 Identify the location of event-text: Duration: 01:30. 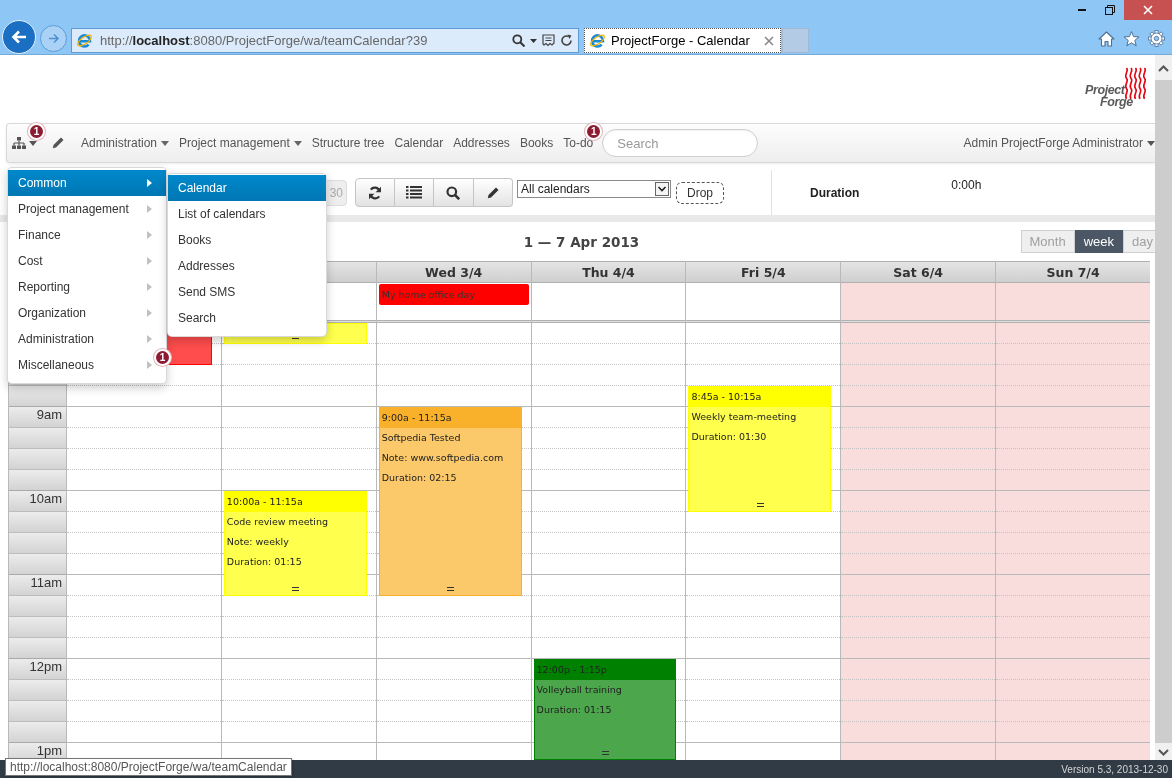
(729, 437).